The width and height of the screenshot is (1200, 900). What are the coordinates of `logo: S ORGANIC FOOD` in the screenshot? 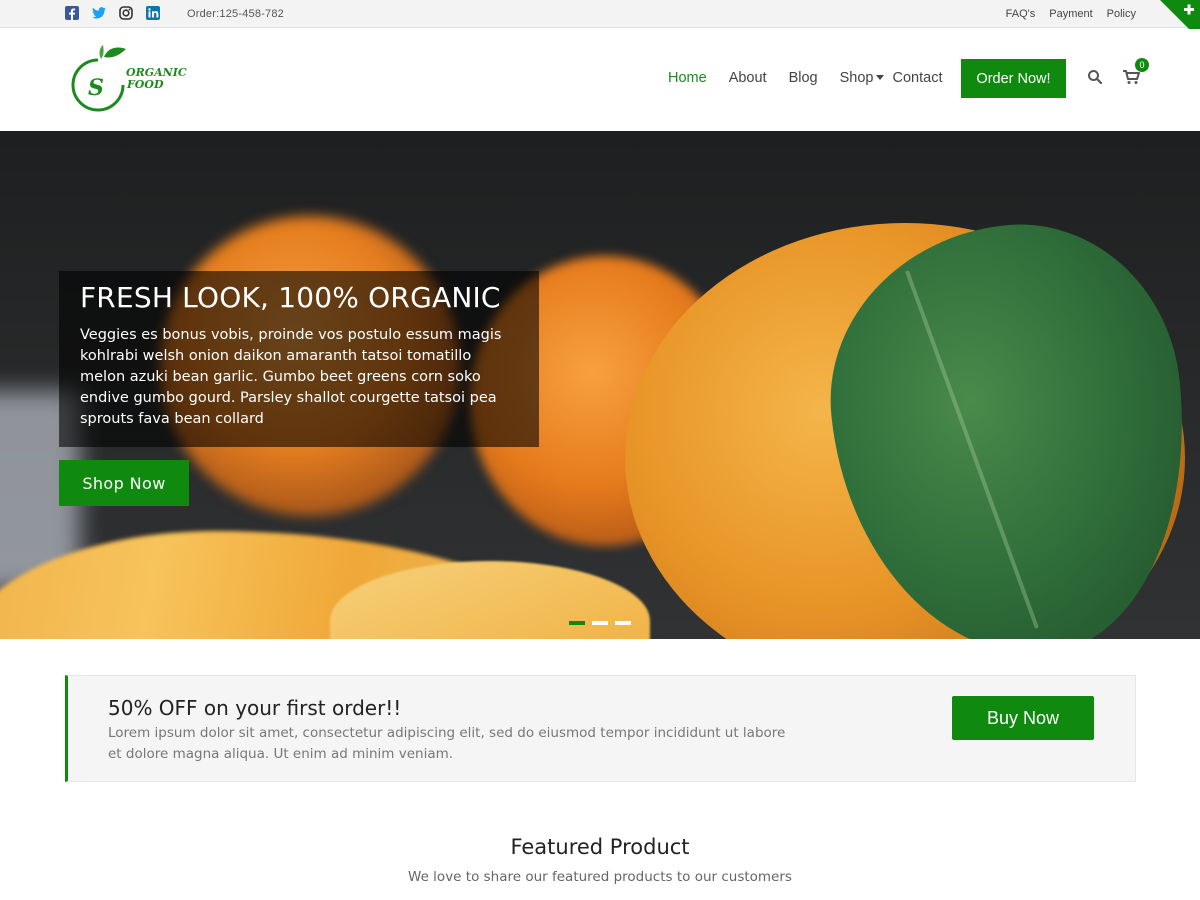 It's located at (128, 80).